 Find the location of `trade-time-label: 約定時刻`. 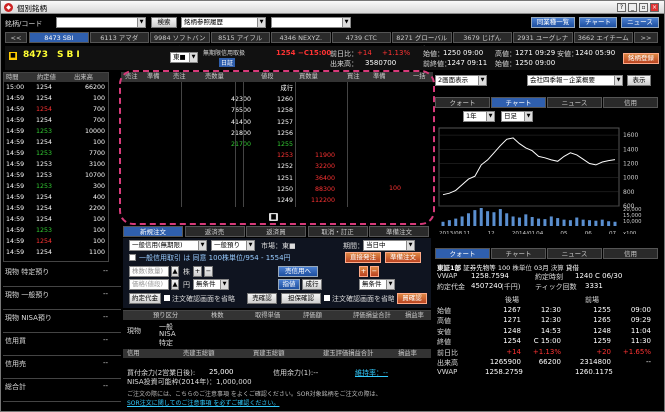

trade-time-label: 約定時刻 is located at coordinates (549, 277).